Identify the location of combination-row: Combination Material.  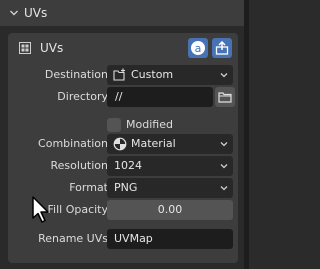
(123, 144).